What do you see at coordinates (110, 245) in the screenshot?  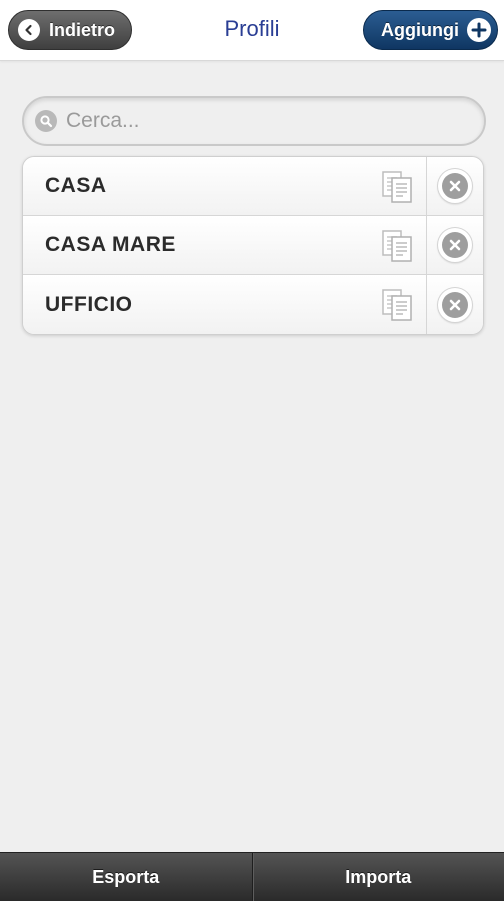 I see `profile-name: CASA MARE` at bounding box center [110, 245].